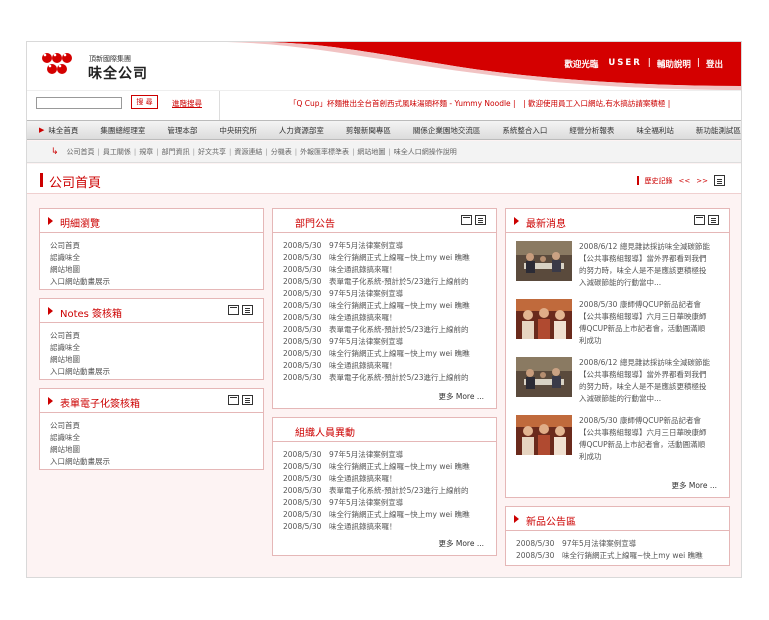 This screenshot has height=620, width=769. I want to click on subnav-item: 規章, so click(146, 152).